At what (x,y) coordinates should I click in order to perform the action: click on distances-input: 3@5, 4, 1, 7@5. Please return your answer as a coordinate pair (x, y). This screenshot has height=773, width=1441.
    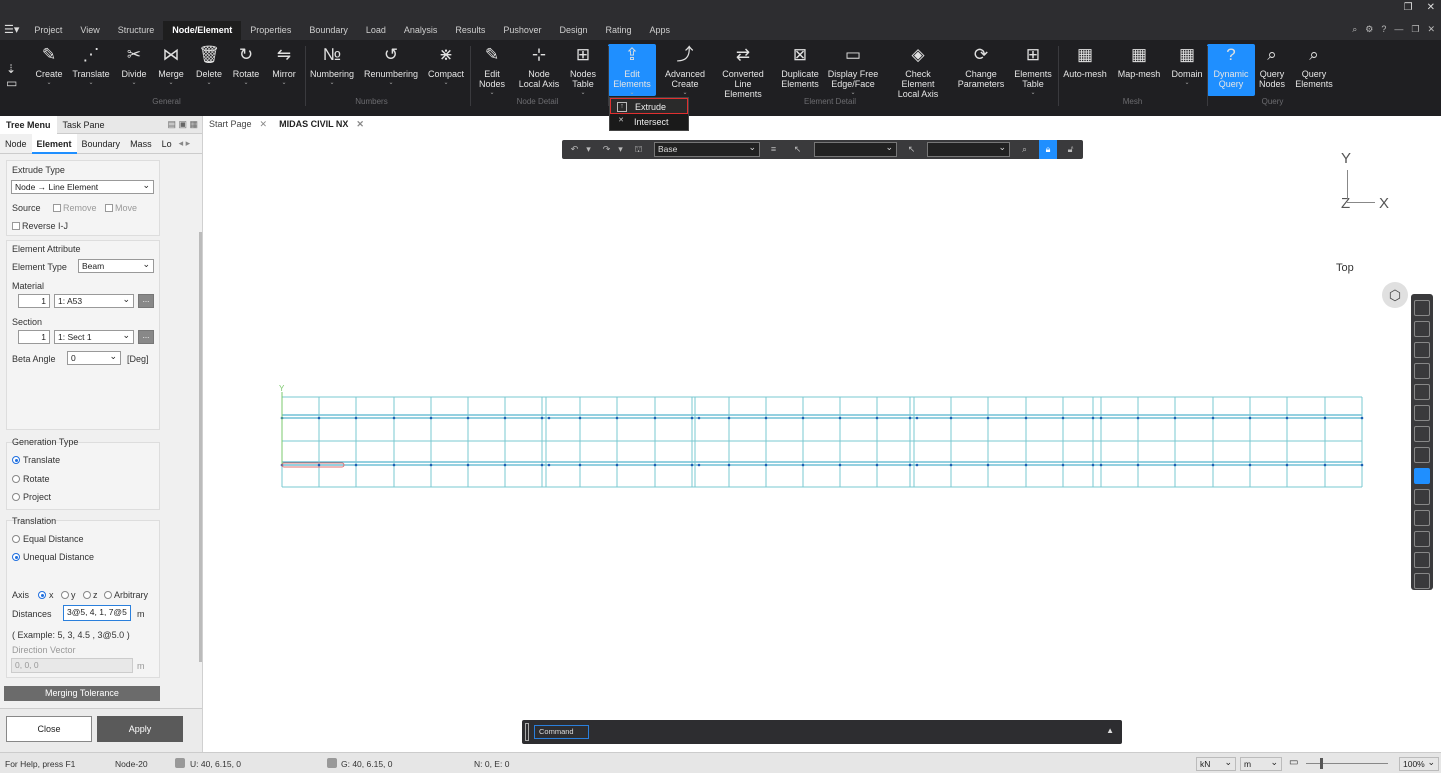
    Looking at the image, I should click on (97, 613).